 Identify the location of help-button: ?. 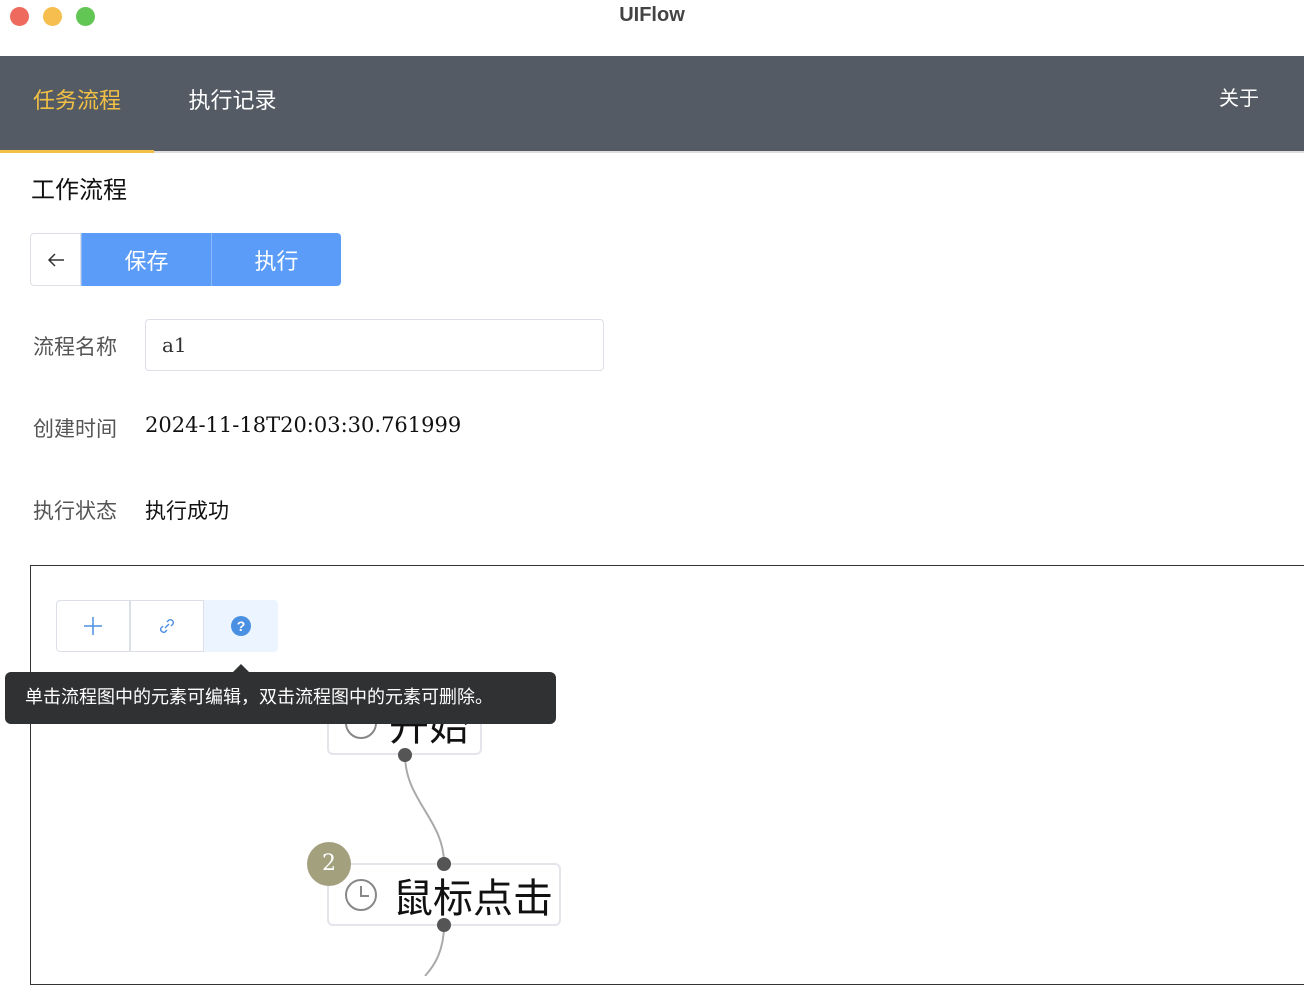
(241, 626).